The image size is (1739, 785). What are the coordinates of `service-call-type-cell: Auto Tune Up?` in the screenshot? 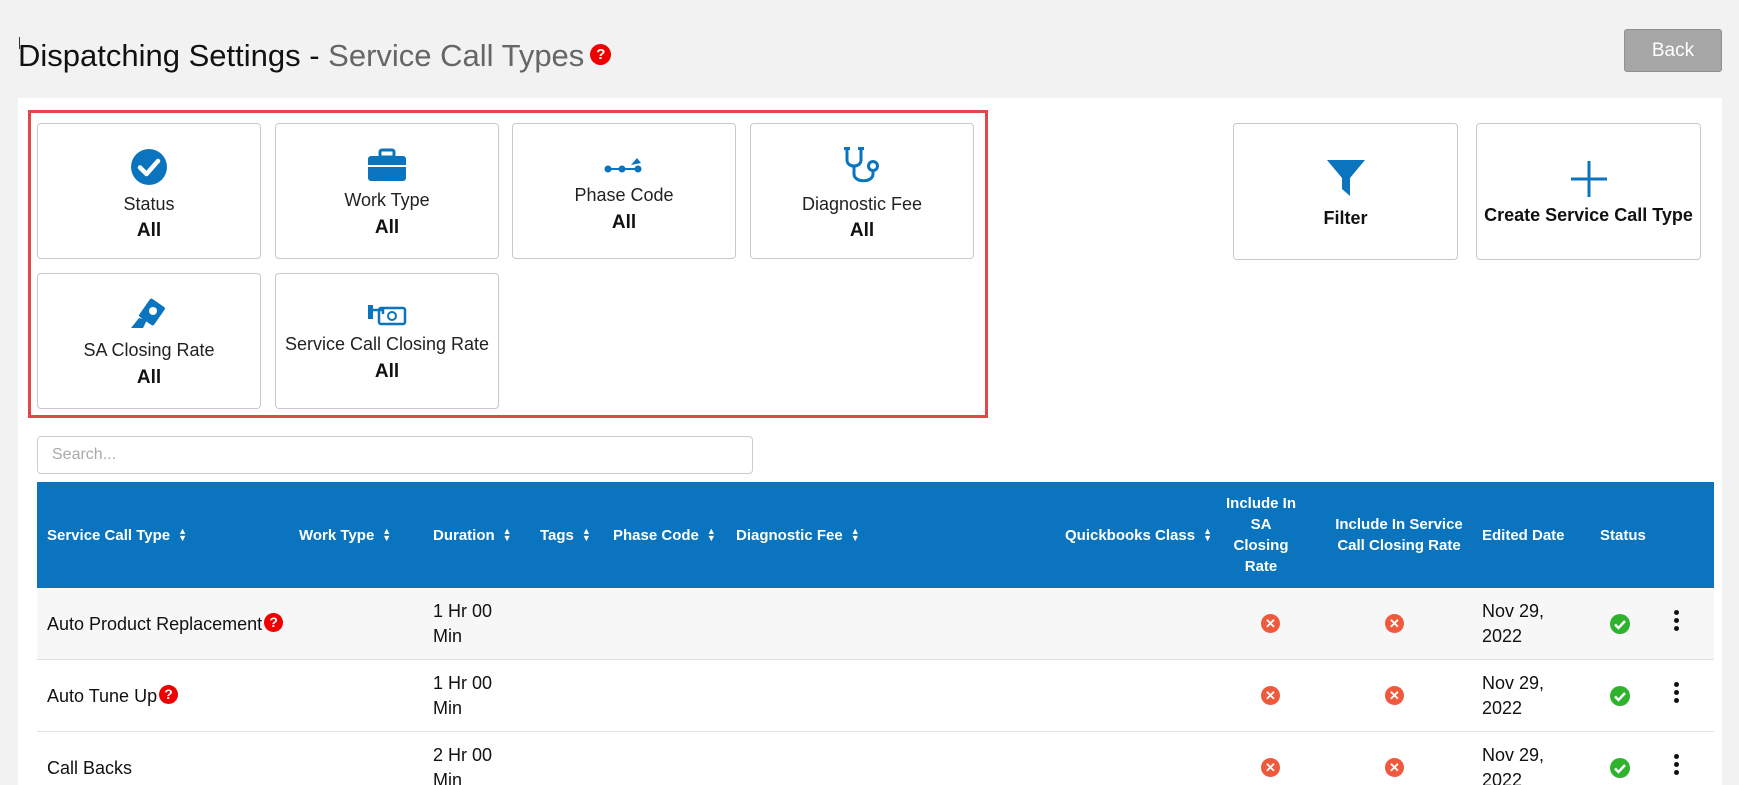 It's located at (113, 696).